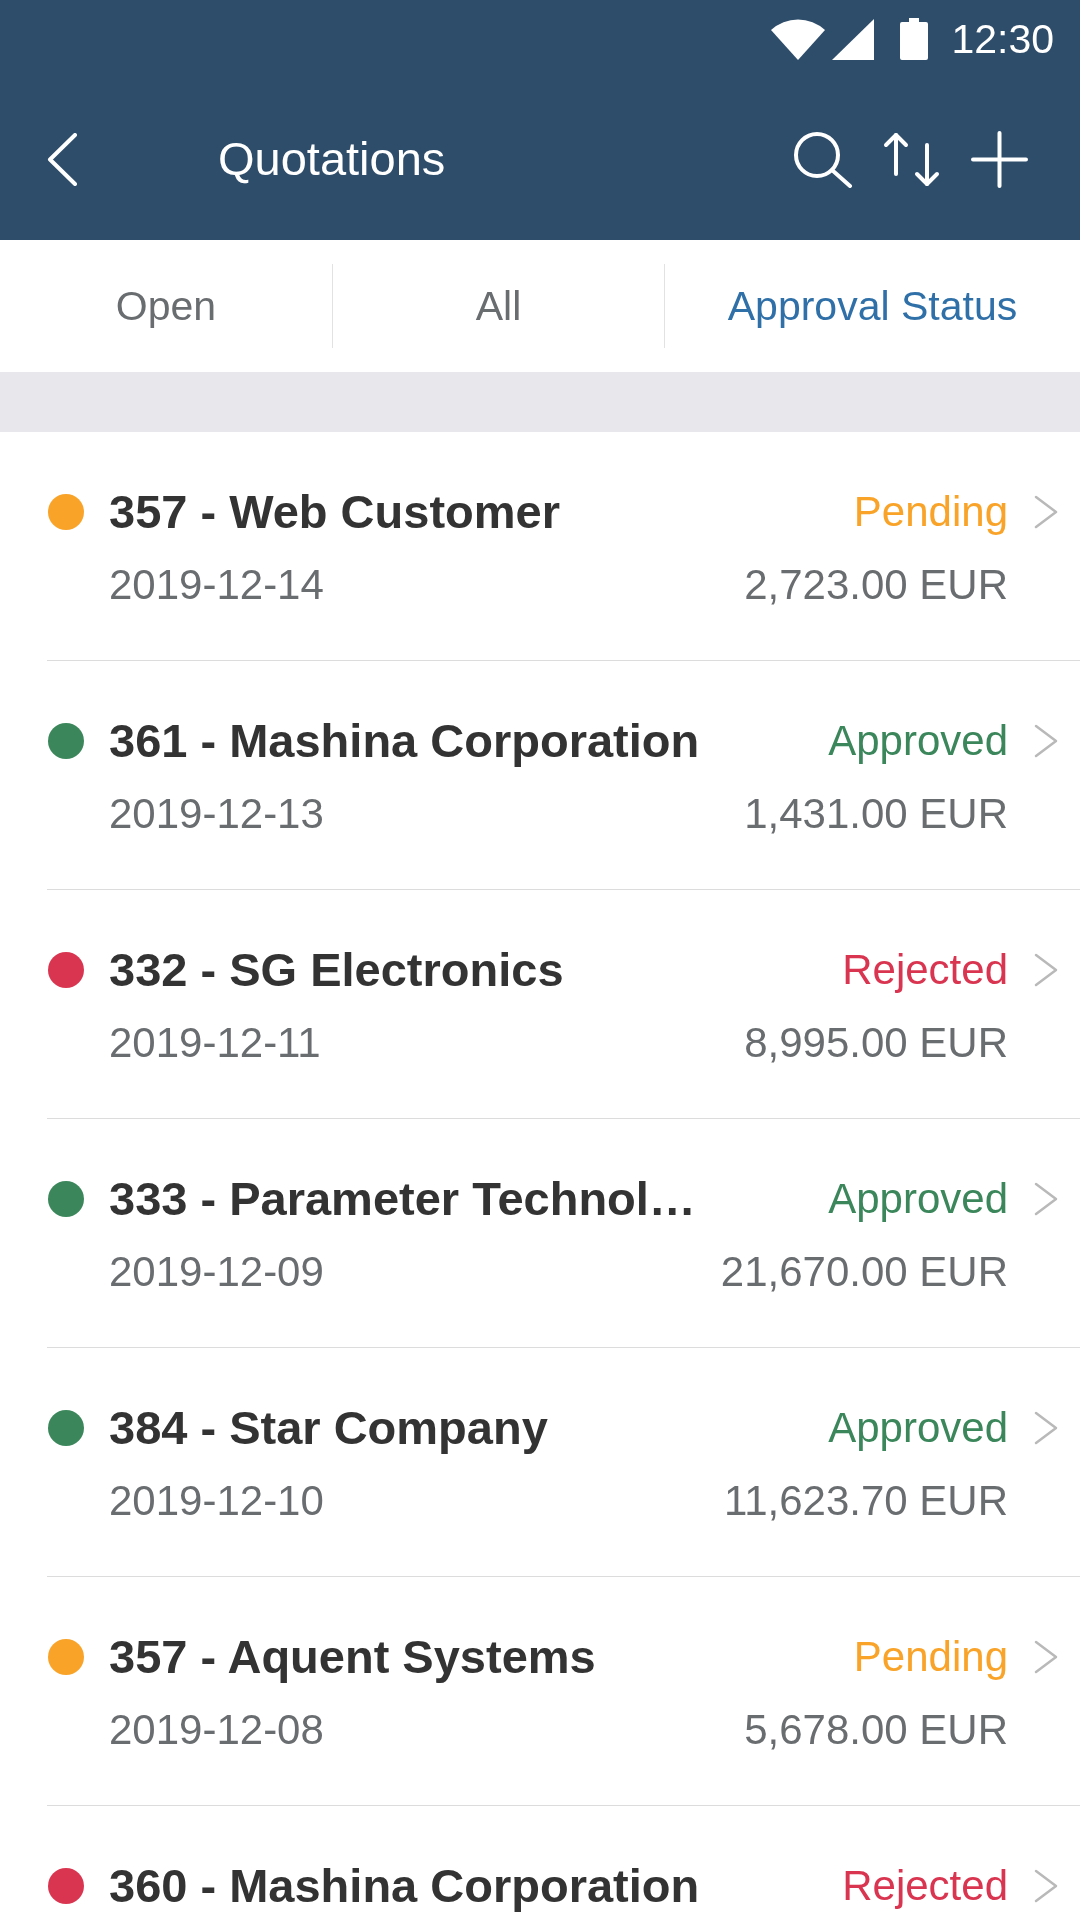 This screenshot has width=1080, height=1920. What do you see at coordinates (216, 585) in the screenshot?
I see `quotation-date: 2019-12-14` at bounding box center [216, 585].